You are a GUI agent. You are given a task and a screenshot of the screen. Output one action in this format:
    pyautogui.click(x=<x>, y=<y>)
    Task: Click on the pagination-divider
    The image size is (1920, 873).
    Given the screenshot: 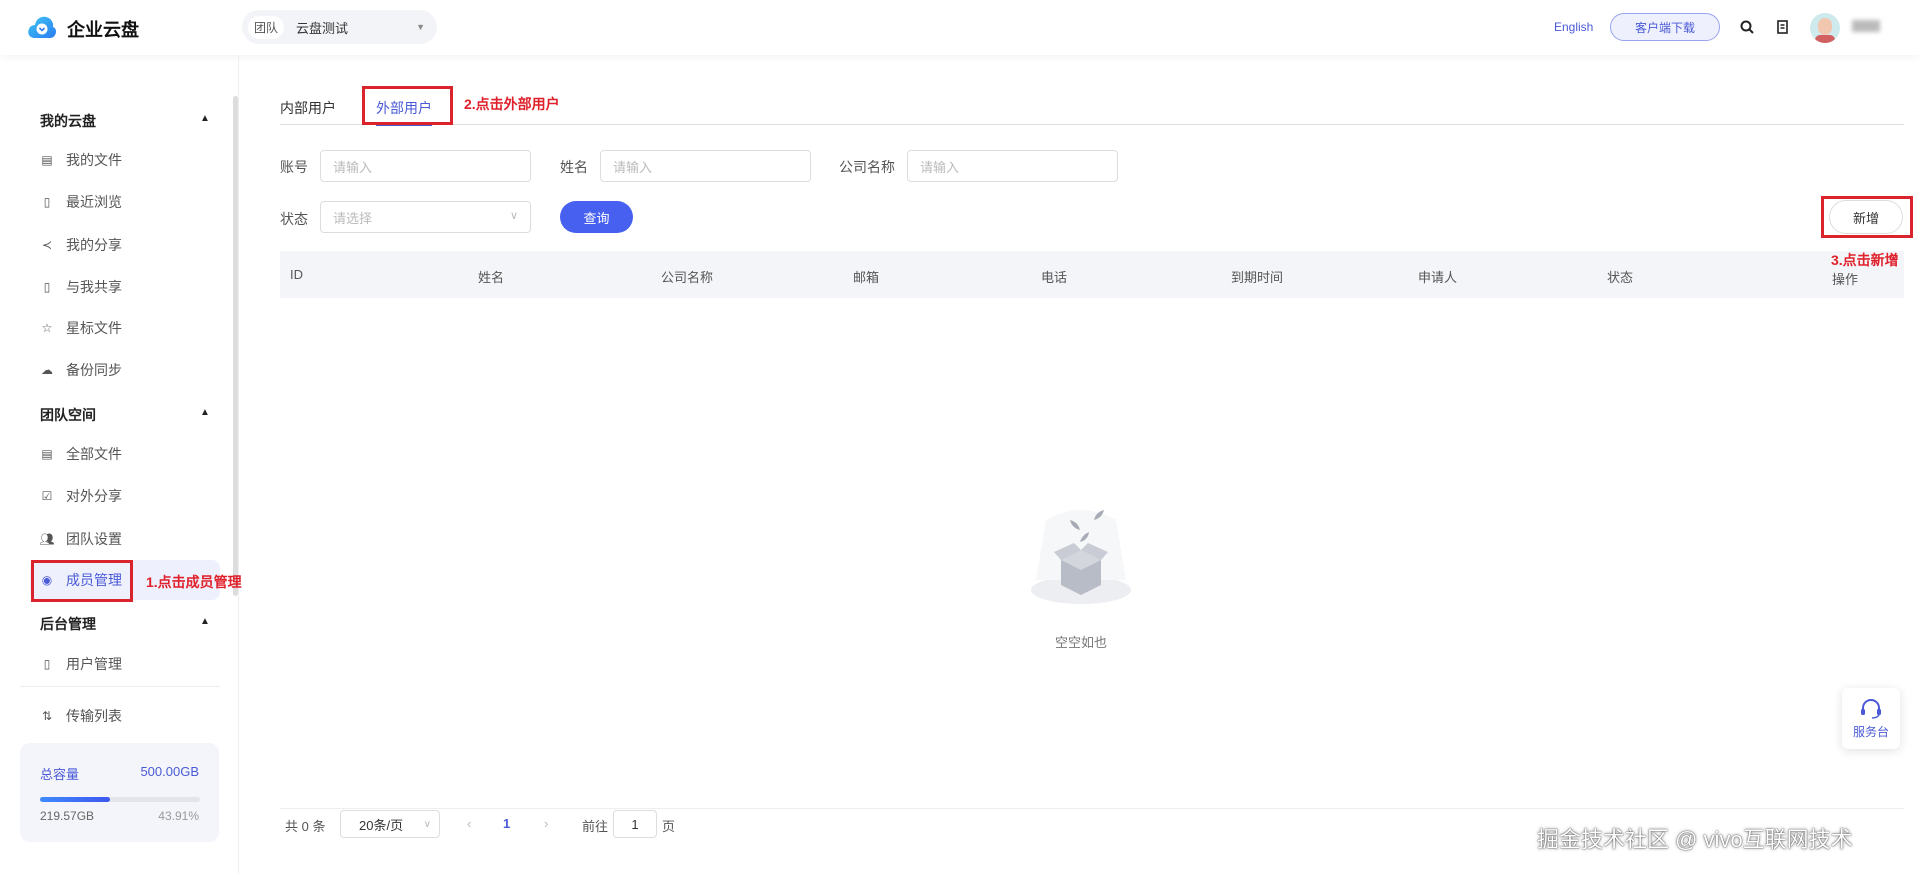 What is the action you would take?
    pyautogui.click(x=1092, y=808)
    